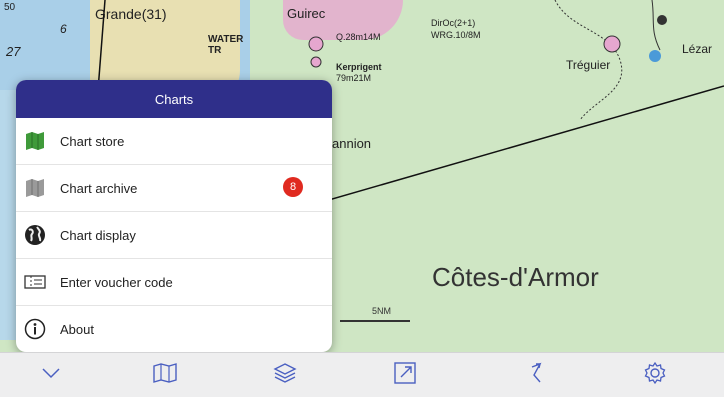  What do you see at coordinates (63, 29) in the screenshot?
I see `depth-label: 6` at bounding box center [63, 29].